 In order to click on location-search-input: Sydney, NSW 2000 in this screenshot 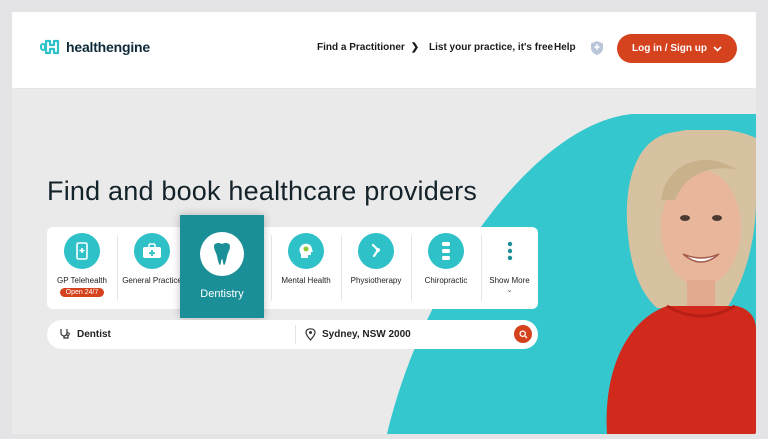, I will do `click(358, 334)`.